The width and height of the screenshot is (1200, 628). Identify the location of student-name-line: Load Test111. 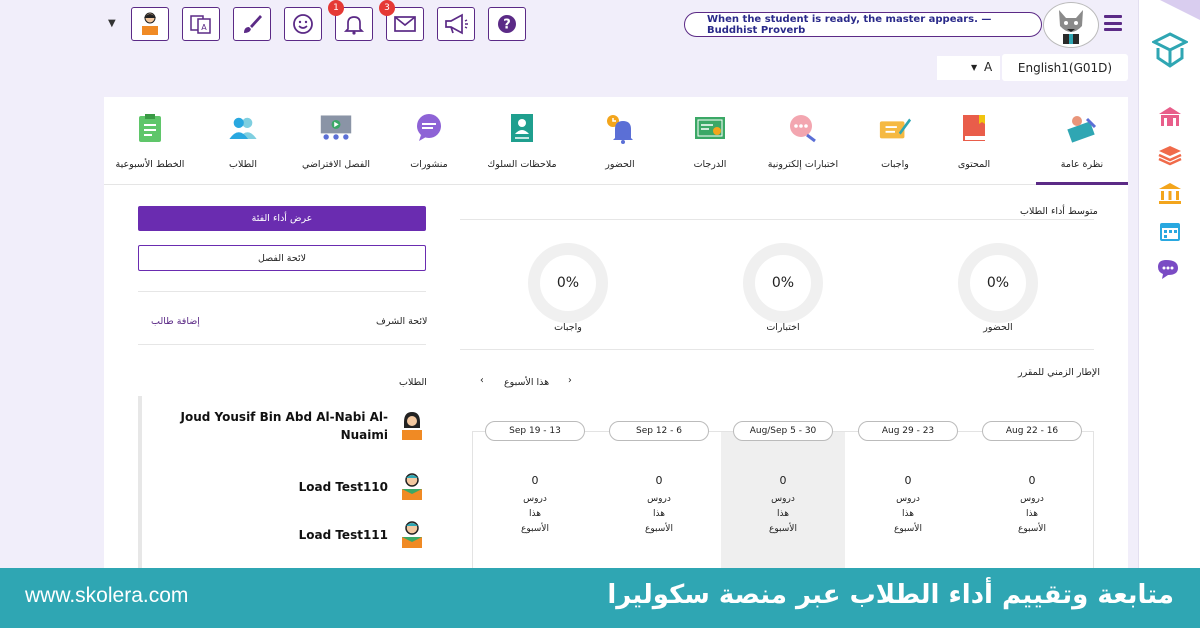
(343, 535).